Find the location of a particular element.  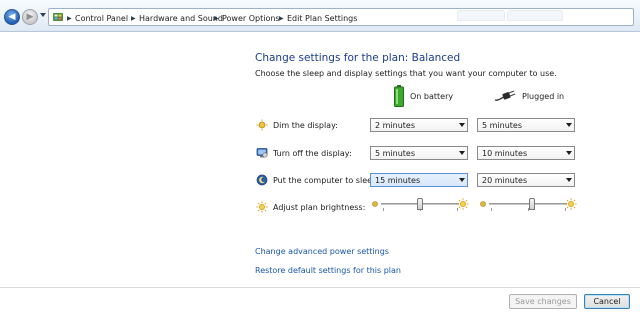

dim-display-plugged-value: 5 minutes is located at coordinates (502, 125).